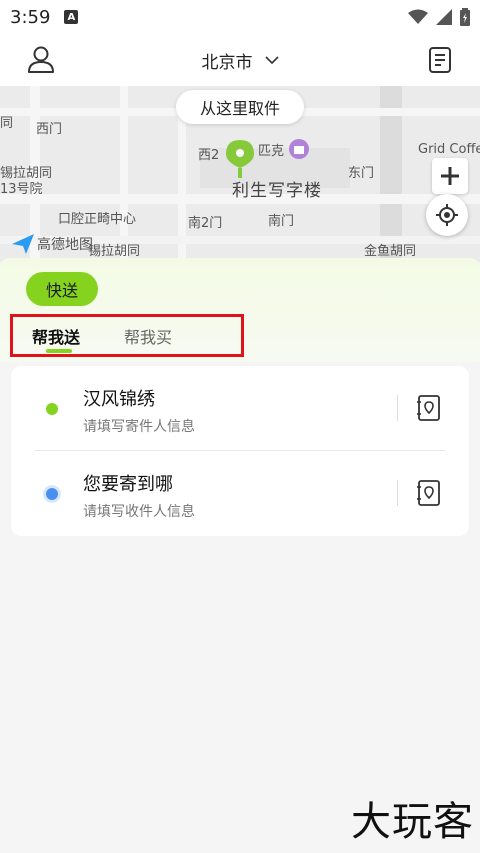 The image size is (480, 853). I want to click on receiver-row: 您要寄到哪 请填写收件人信息, so click(240, 493).